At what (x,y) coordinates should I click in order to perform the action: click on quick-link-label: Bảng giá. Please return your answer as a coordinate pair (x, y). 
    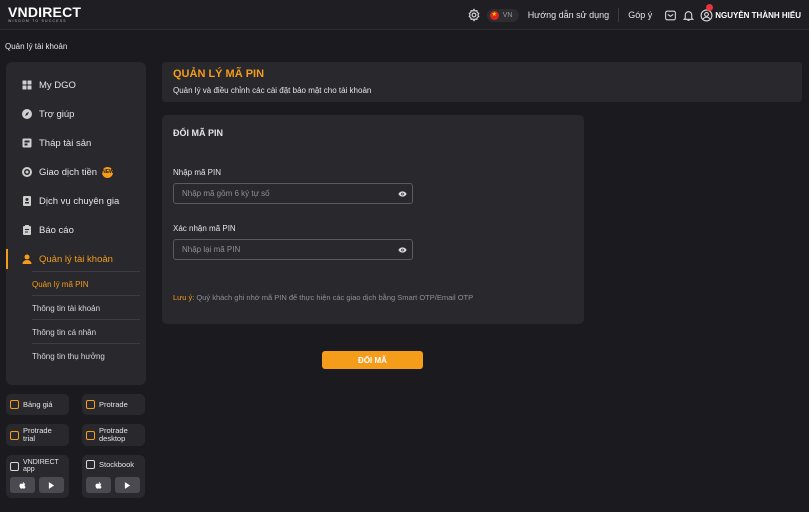
    Looking at the image, I should click on (38, 404).